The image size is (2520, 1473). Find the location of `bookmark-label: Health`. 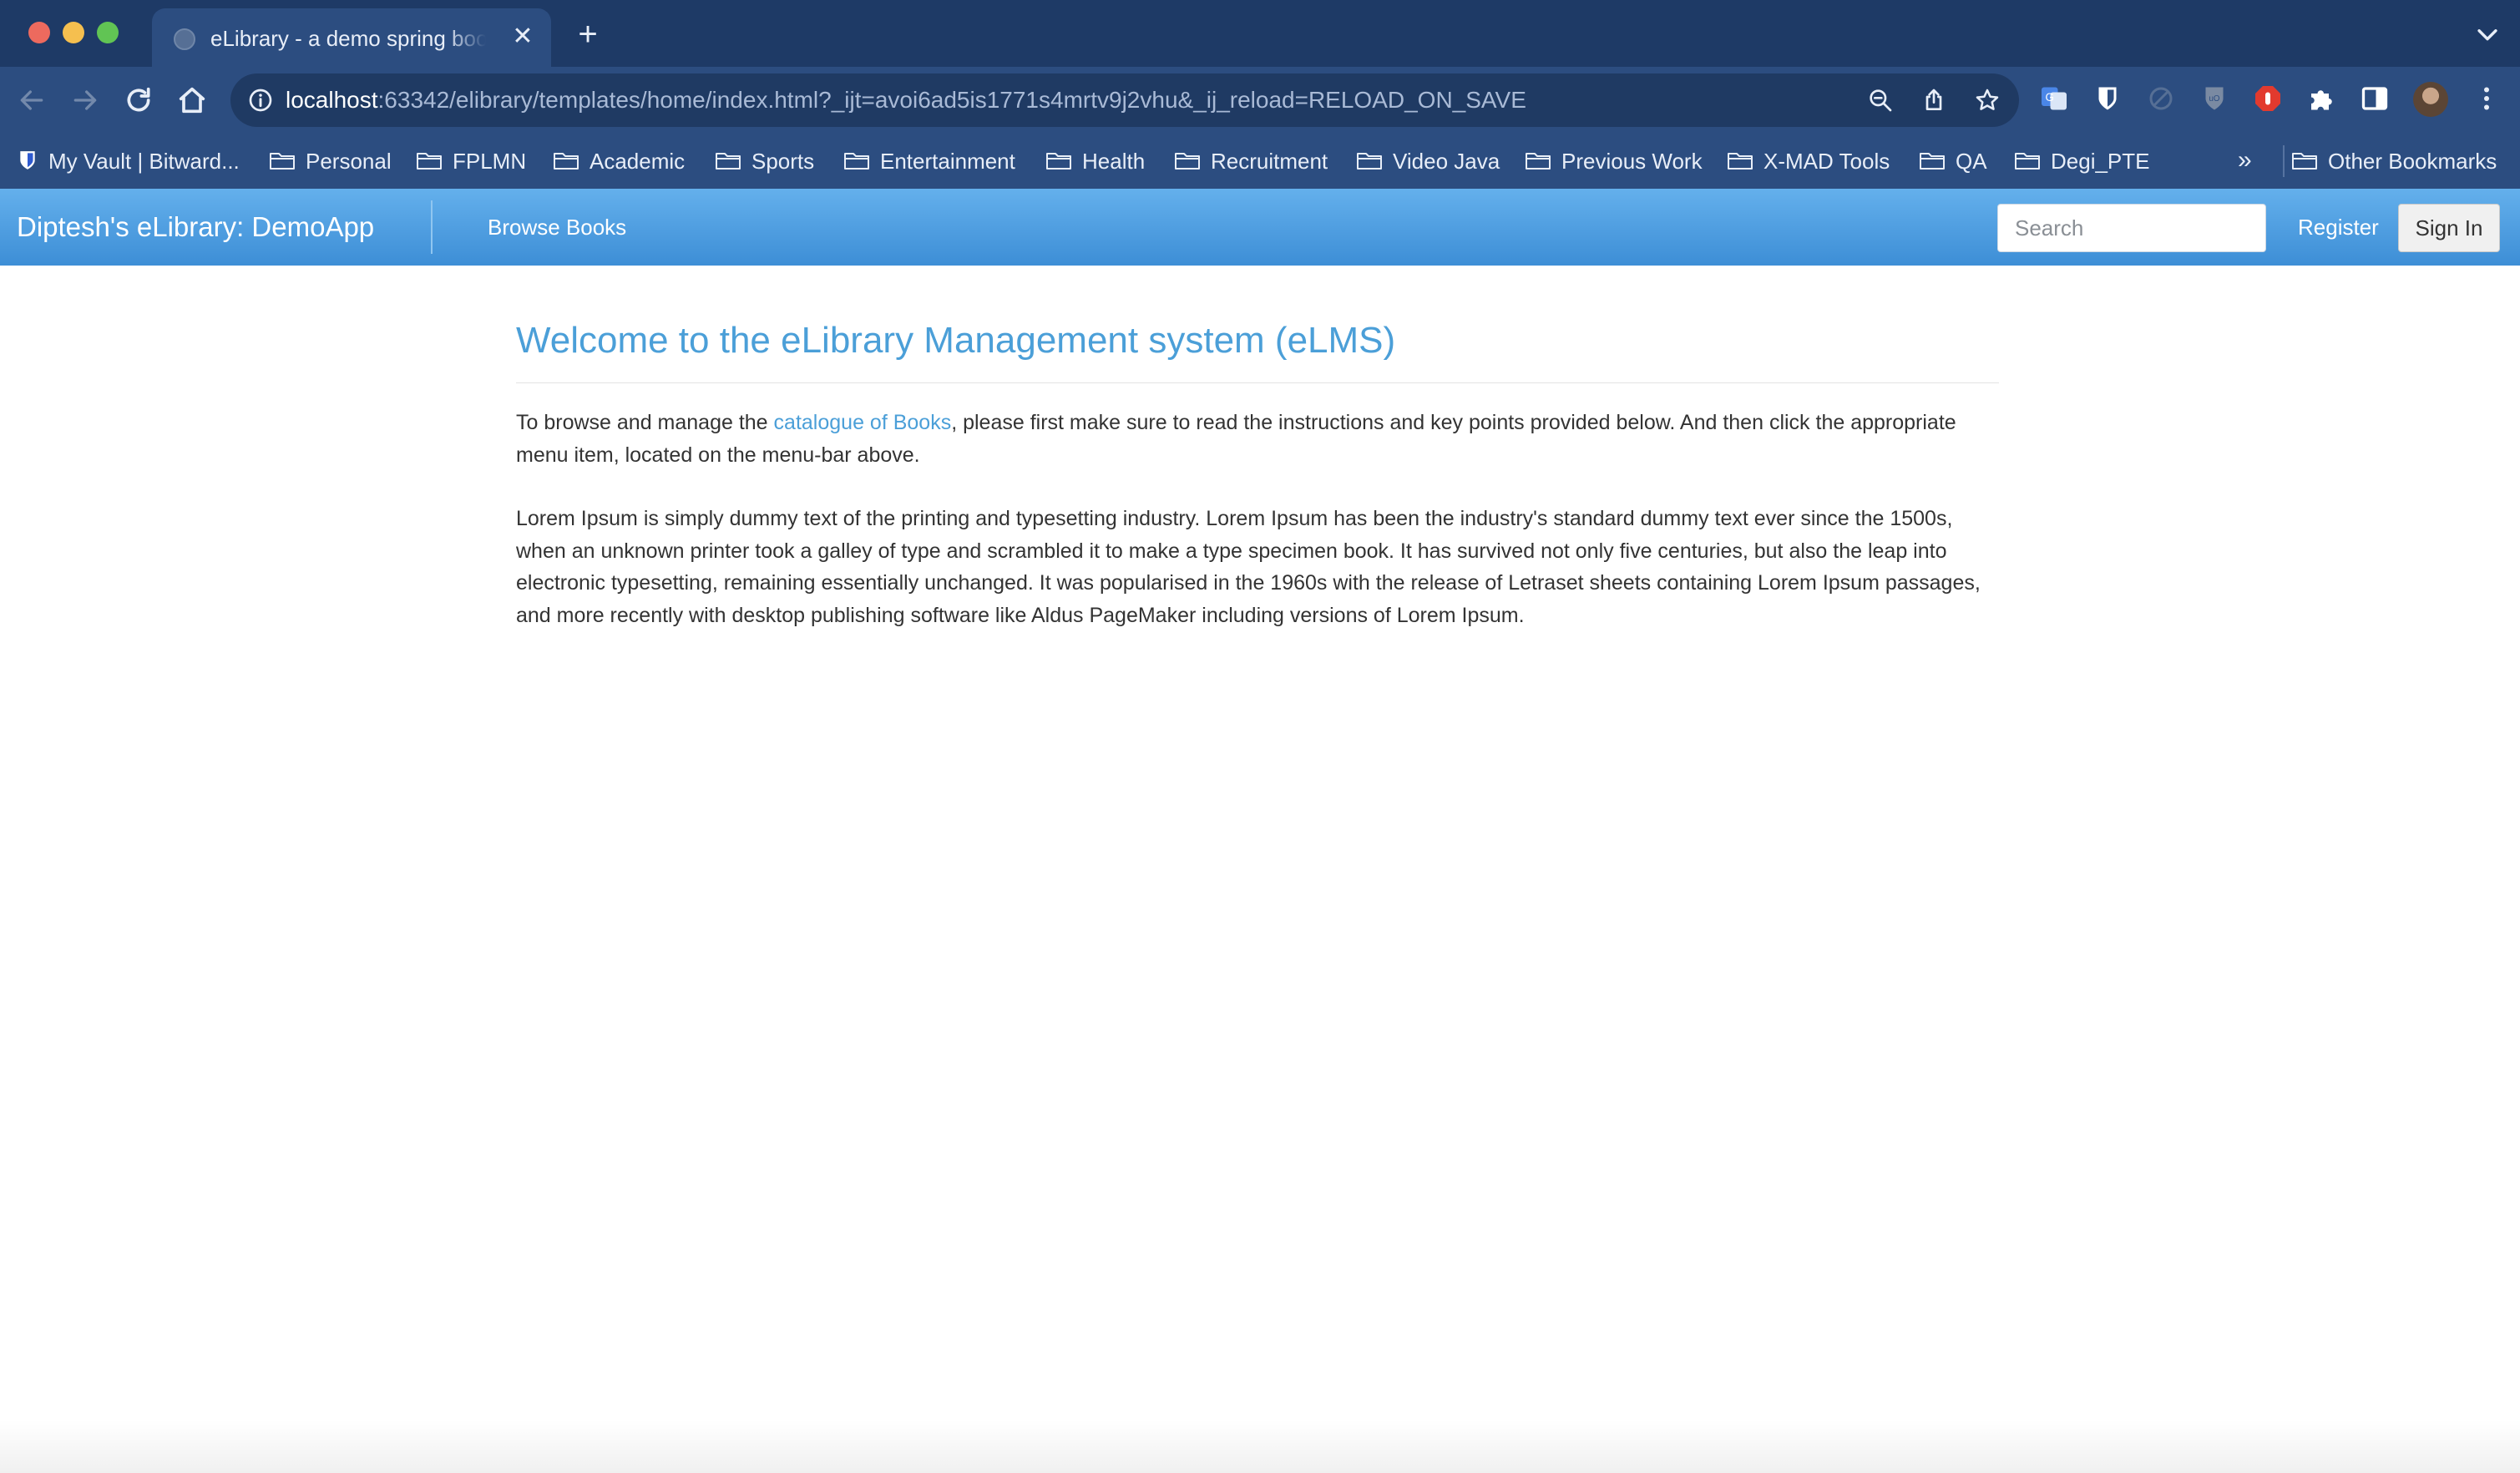

bookmark-label: Health is located at coordinates (1114, 161).